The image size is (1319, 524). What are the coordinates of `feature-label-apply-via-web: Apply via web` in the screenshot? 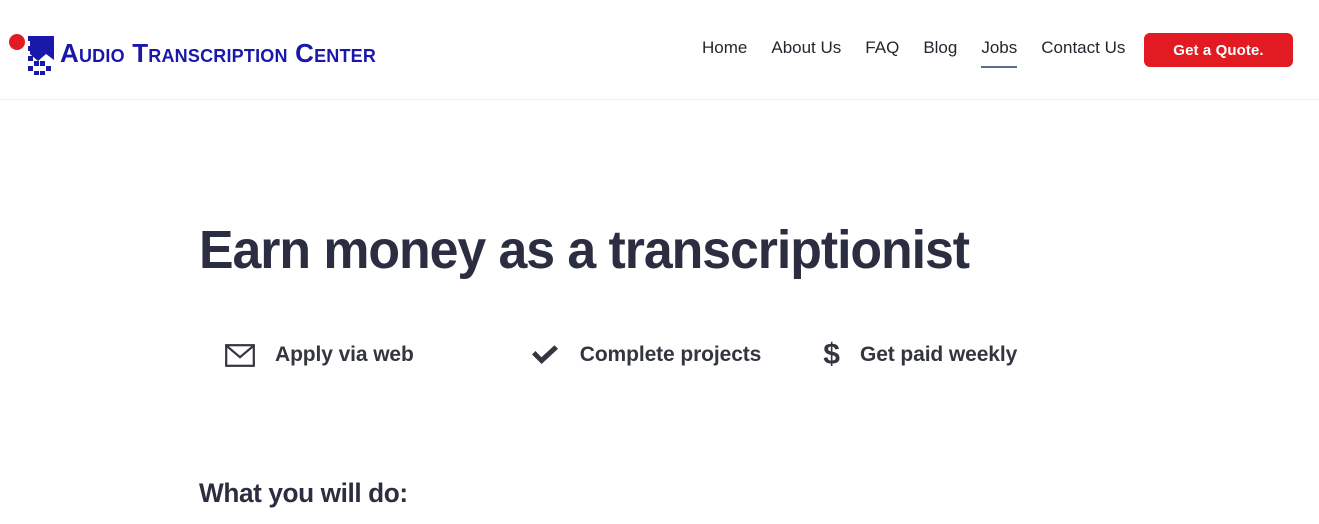 It's located at (344, 354).